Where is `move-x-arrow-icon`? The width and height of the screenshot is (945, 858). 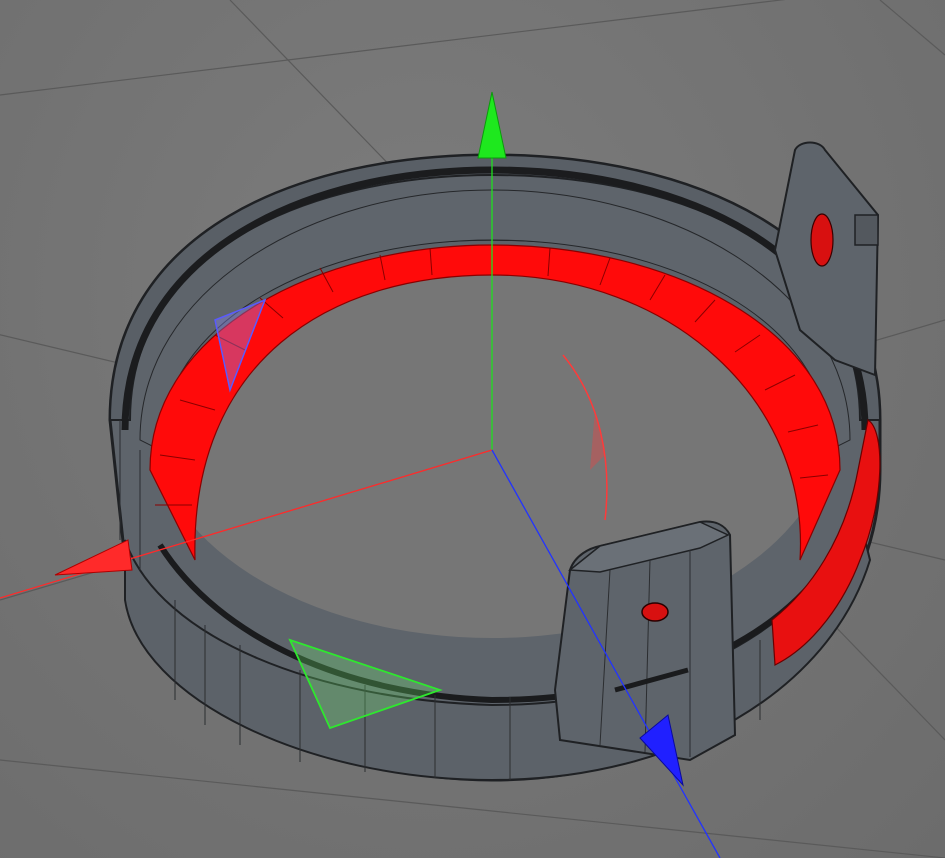 move-x-arrow-icon is located at coordinates (93, 557).